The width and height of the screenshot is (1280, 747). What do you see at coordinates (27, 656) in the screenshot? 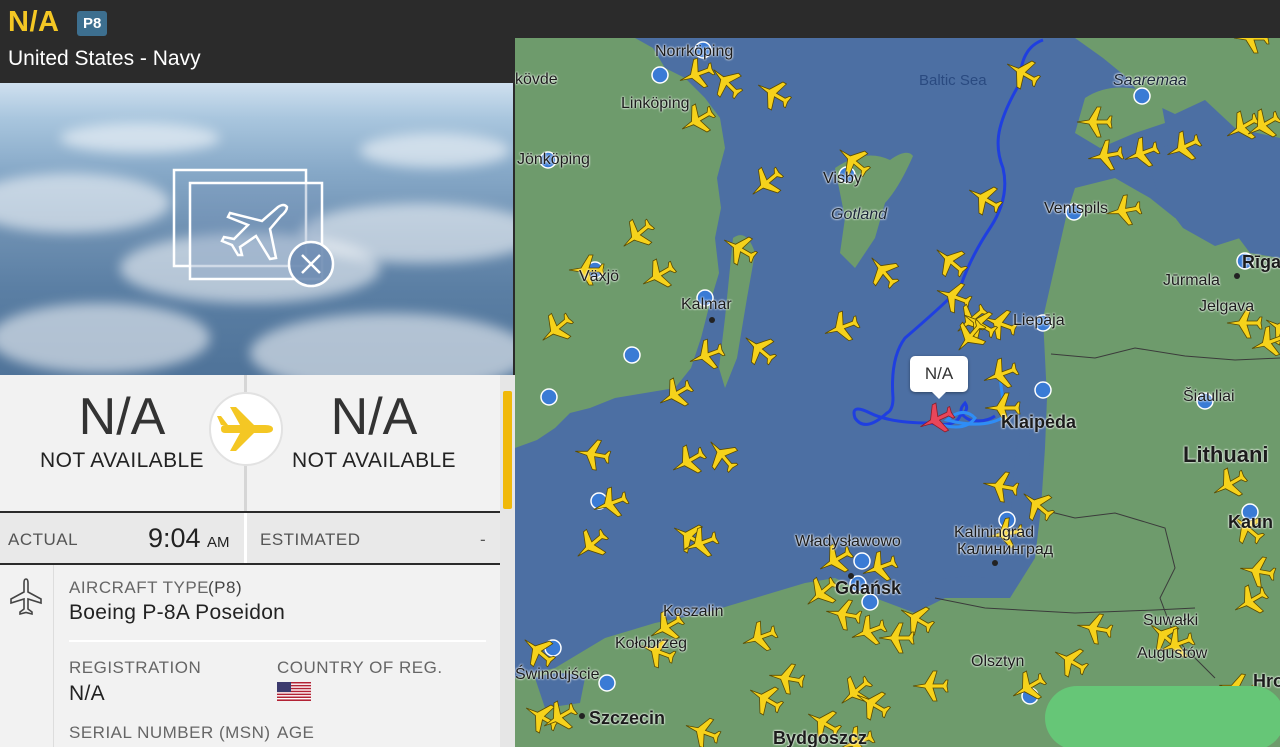
I see `aircraft-details-icon-column` at bounding box center [27, 656].